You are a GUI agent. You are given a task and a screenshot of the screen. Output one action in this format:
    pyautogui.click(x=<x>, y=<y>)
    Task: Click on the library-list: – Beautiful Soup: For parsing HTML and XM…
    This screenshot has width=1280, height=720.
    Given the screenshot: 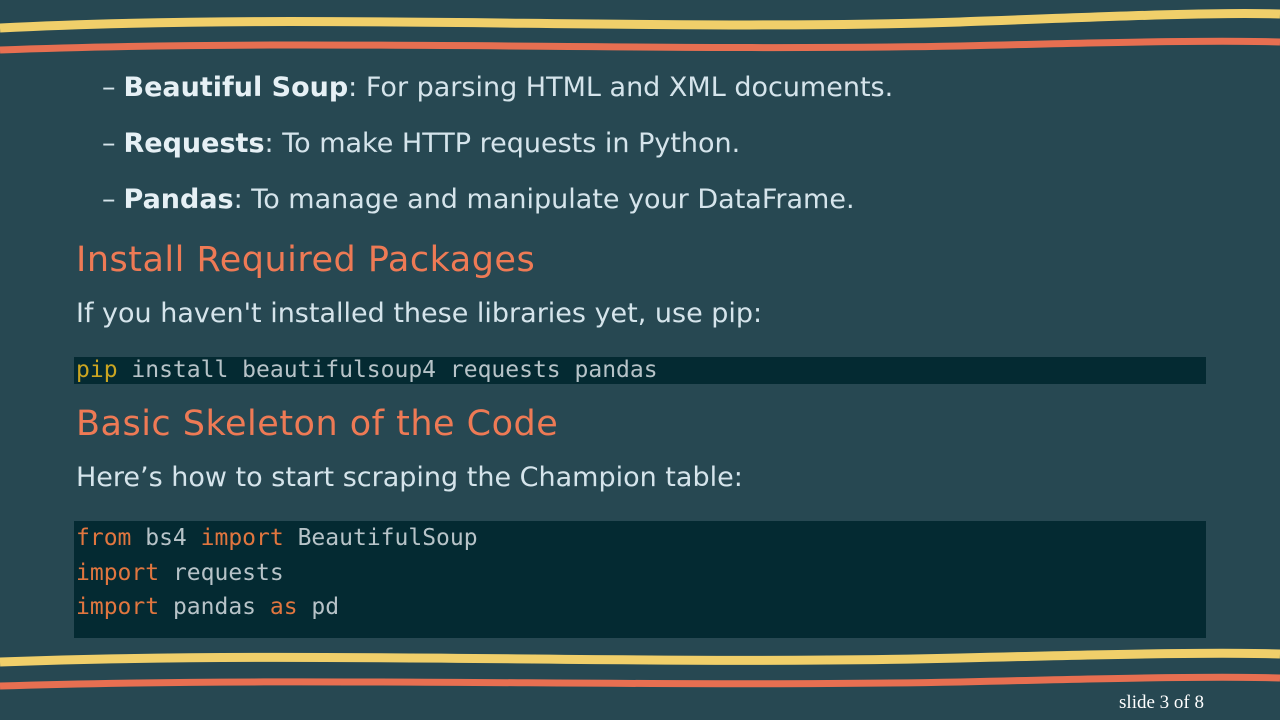 What is the action you would take?
    pyautogui.click(x=497, y=150)
    